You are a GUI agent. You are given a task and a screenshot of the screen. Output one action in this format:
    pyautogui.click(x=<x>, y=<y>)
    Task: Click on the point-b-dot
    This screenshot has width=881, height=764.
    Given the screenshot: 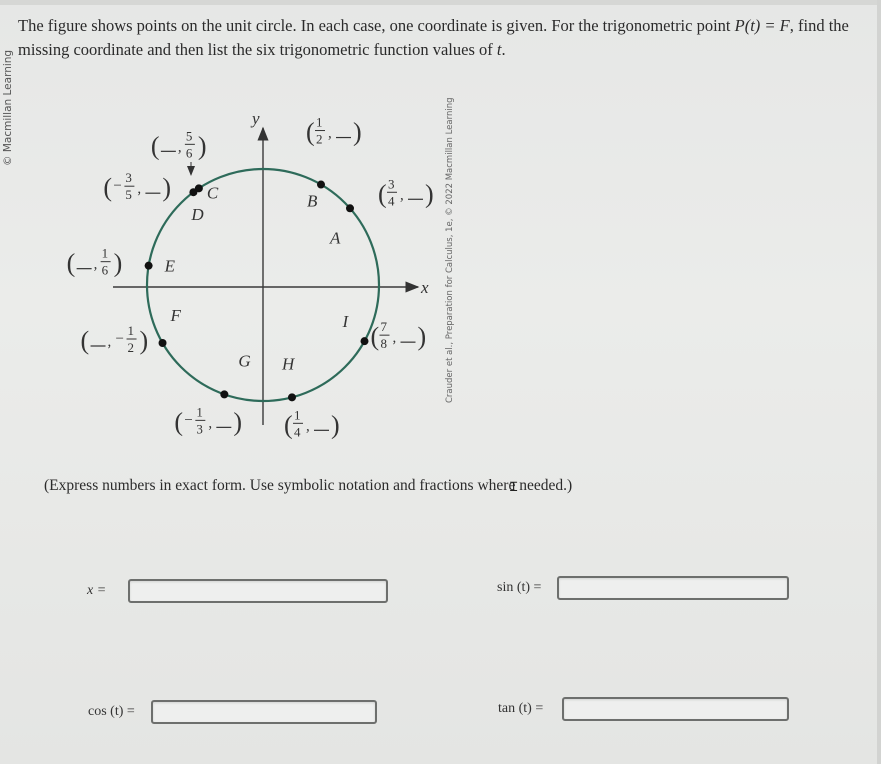 What is the action you would take?
    pyautogui.click(x=321, y=184)
    